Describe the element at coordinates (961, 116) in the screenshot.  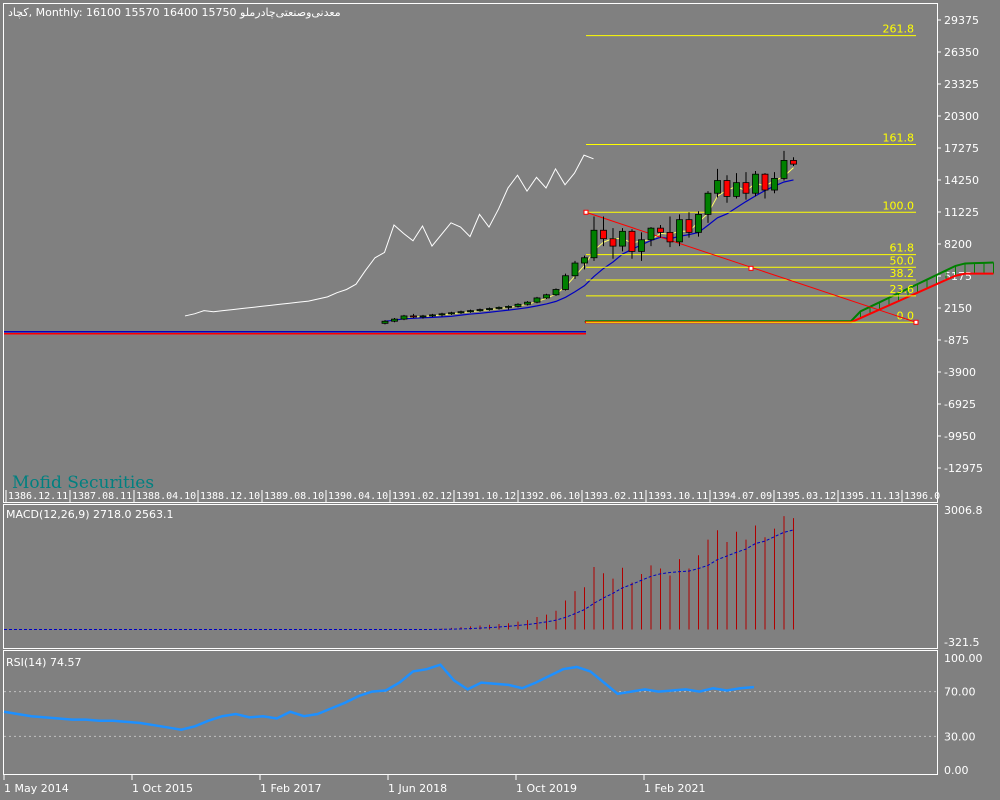
I see `price-axis-label: 20300` at that location.